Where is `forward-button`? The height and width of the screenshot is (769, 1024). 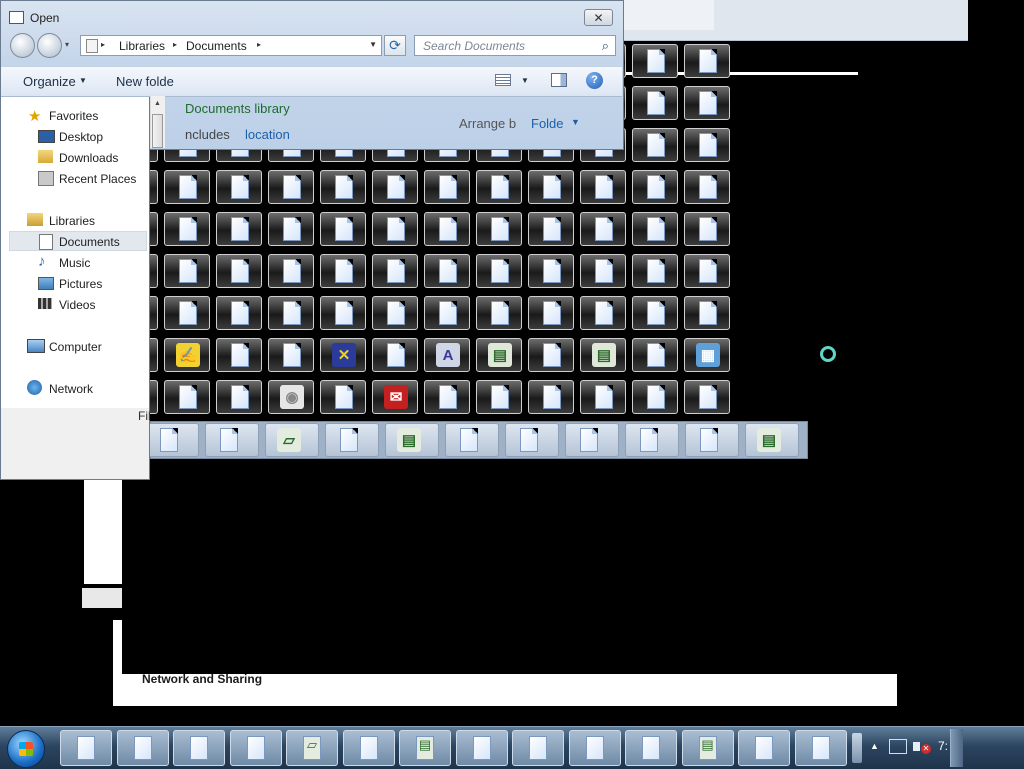
forward-button is located at coordinates (49, 45).